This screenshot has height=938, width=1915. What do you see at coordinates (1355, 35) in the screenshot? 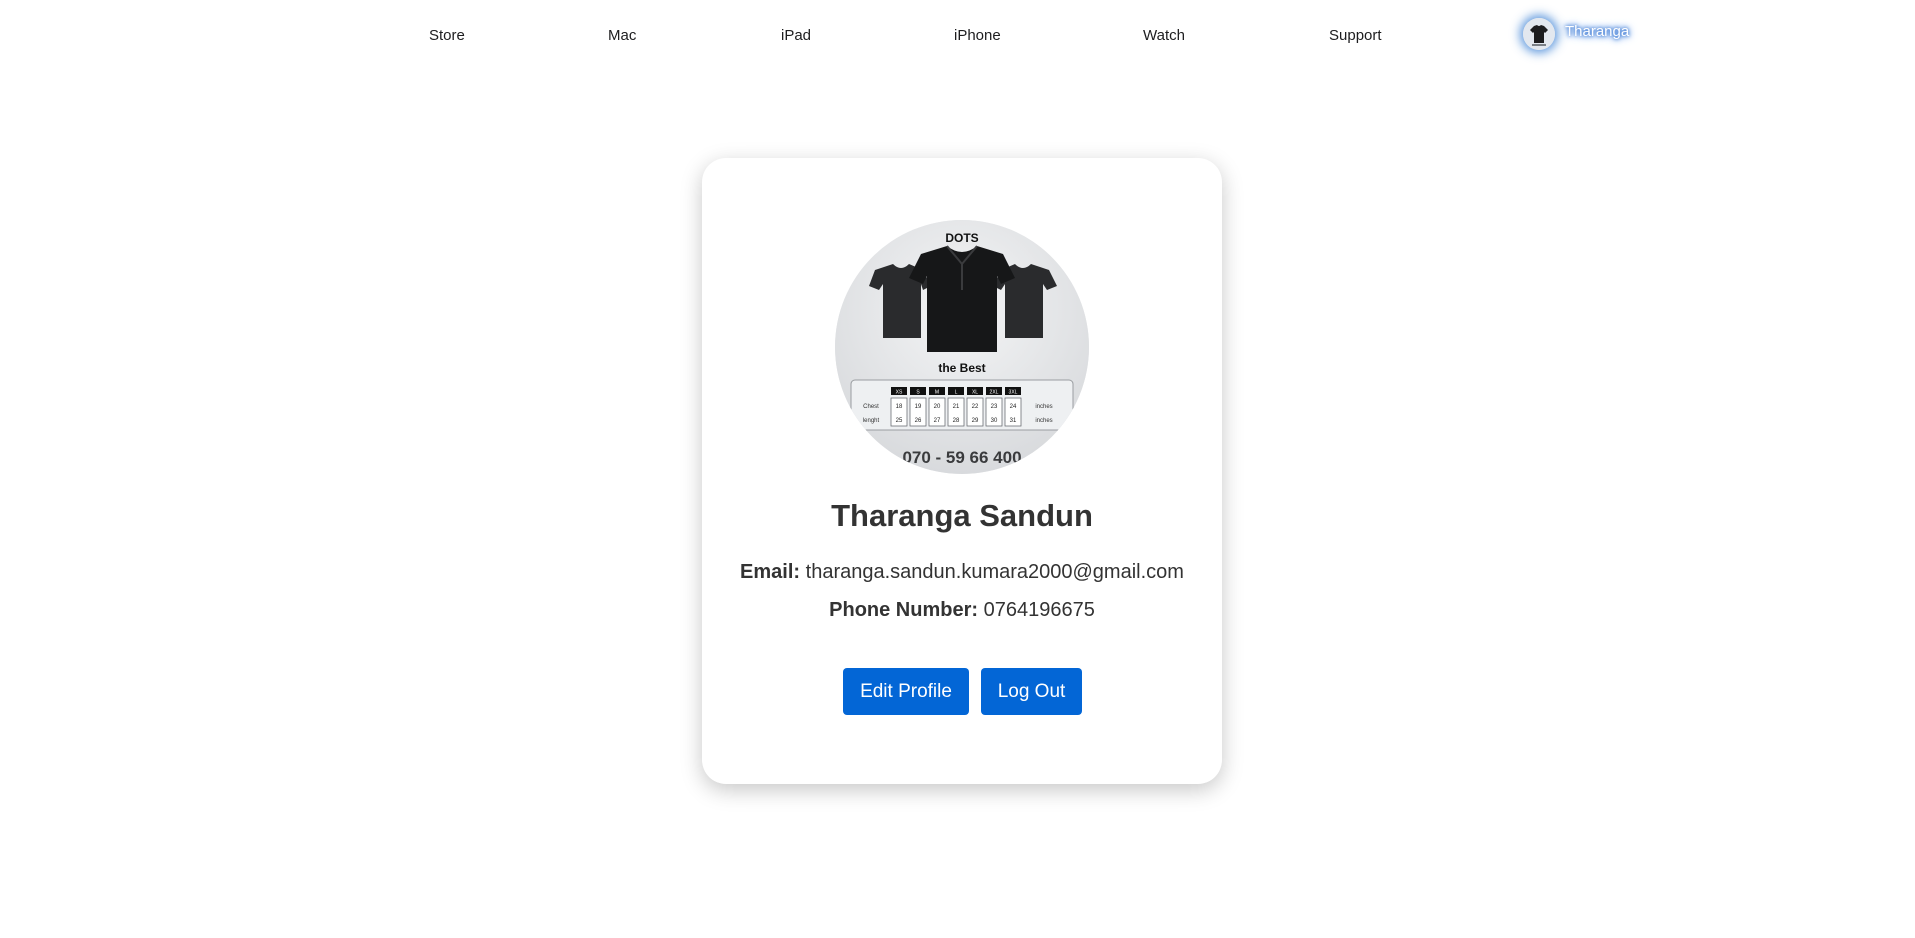
I see `nav-support-link: Support` at bounding box center [1355, 35].